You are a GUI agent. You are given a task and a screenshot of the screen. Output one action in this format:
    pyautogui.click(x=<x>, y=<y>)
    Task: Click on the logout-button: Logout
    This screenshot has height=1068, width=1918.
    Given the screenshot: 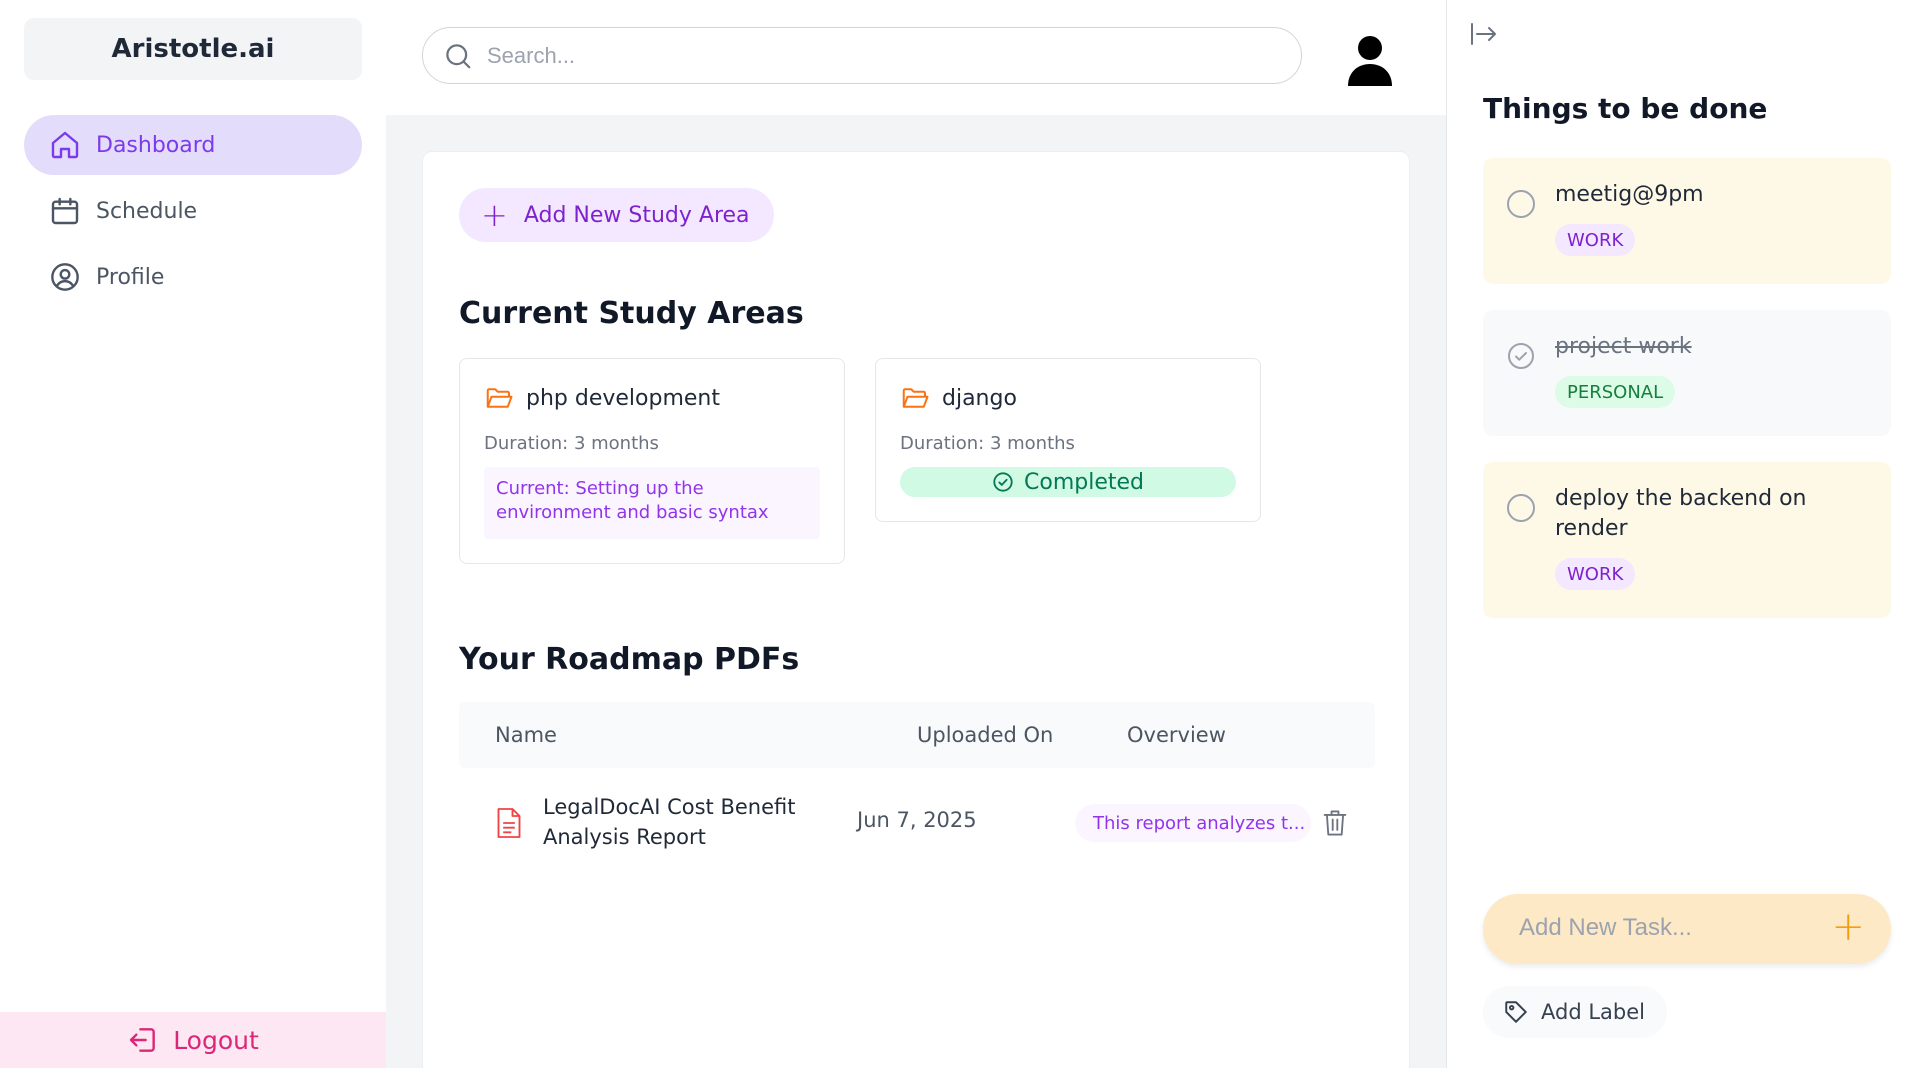 What is the action you would take?
    pyautogui.click(x=193, y=1040)
    